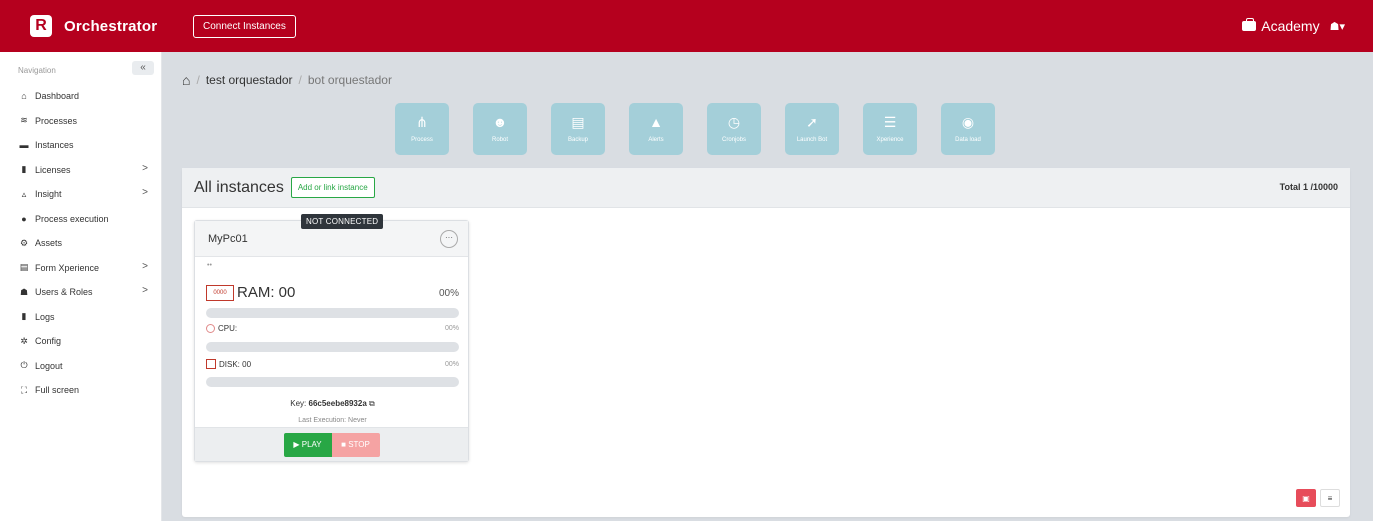 Image resolution: width=1373 pixels, height=521 pixels. Describe the element at coordinates (24, 316) in the screenshot. I see `file-icon: ▮` at that location.